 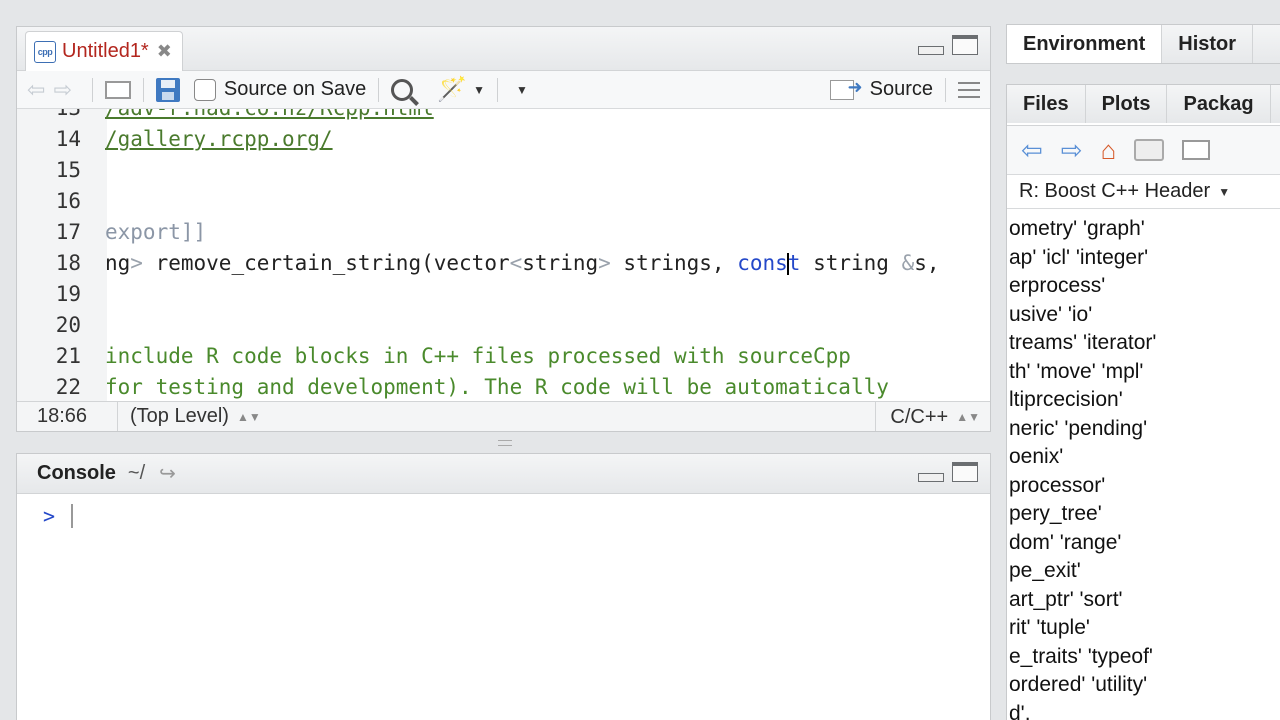 I want to click on help-text-line: e_traits' 'typeof', so click(x=1081, y=656).